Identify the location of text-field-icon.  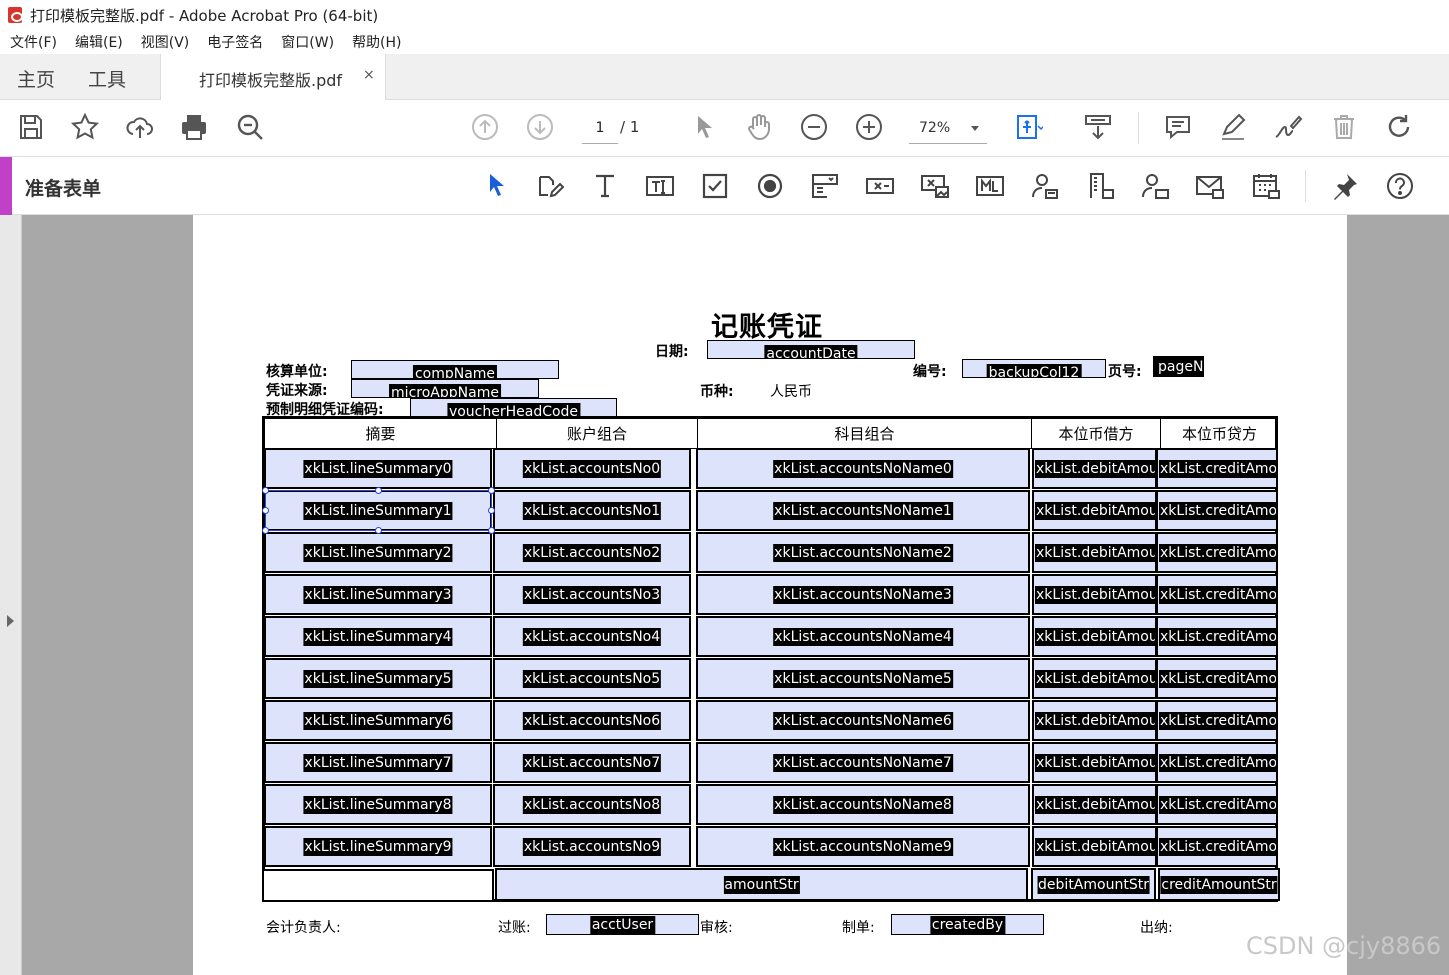
(660, 186).